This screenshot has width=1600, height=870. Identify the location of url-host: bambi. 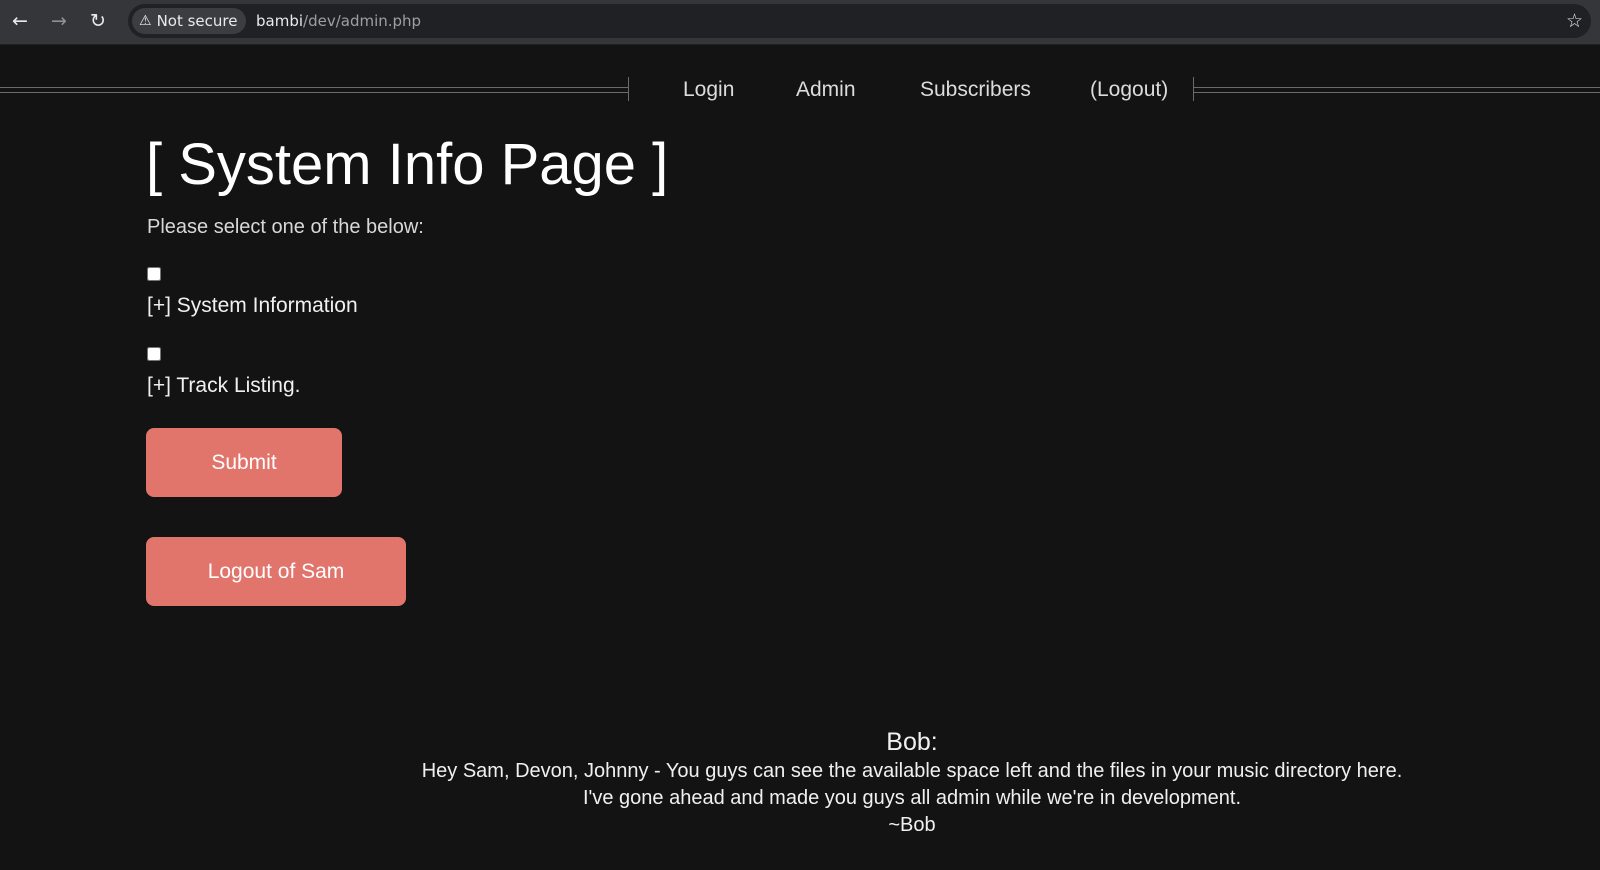
(280, 21).